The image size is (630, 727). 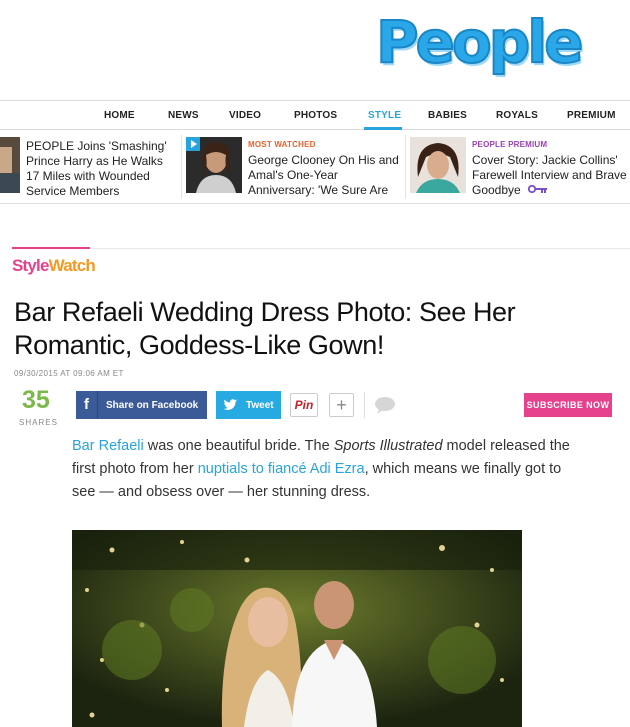 What do you see at coordinates (260, 405) in the screenshot?
I see `tweet-label: Tweet` at bounding box center [260, 405].